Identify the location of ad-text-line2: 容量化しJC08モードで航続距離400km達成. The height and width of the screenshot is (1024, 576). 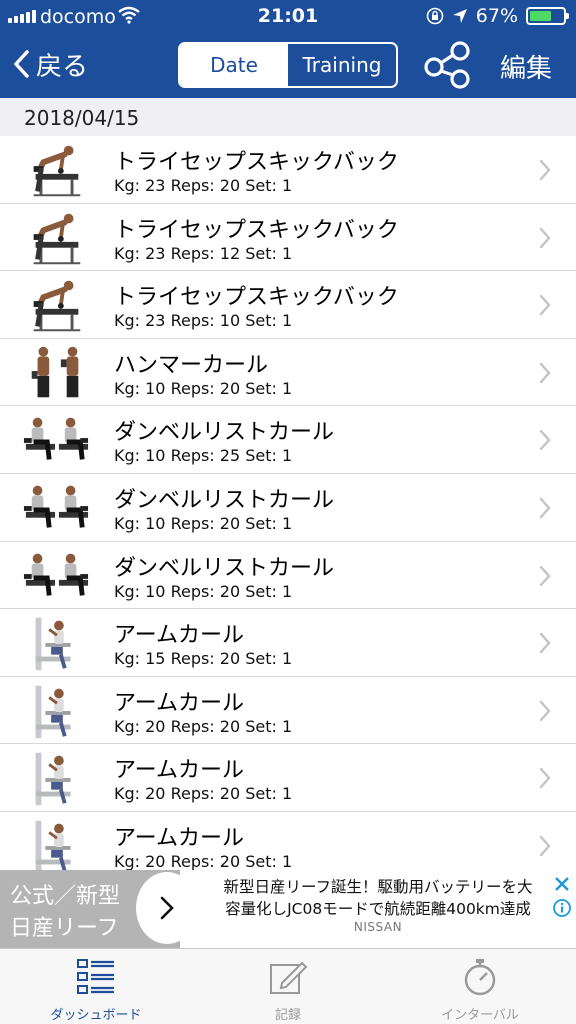
(378, 909).